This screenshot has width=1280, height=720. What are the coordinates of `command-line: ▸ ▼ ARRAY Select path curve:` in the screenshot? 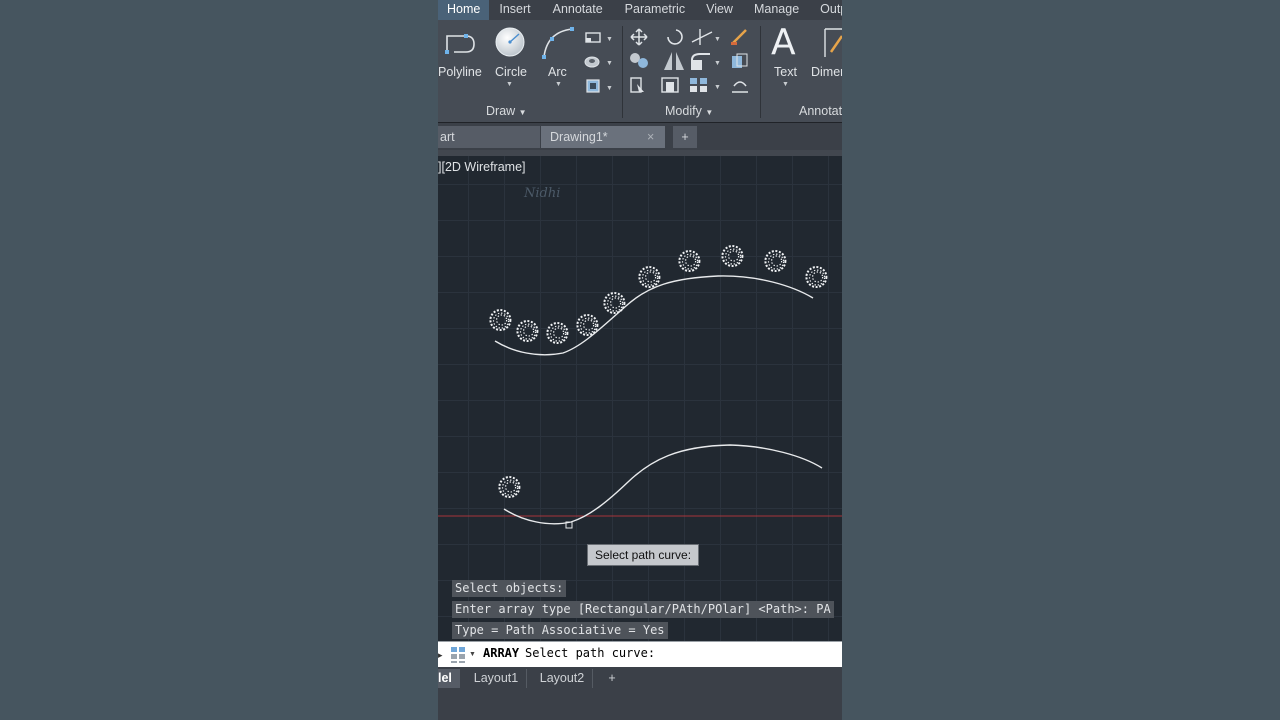 It's located at (640, 654).